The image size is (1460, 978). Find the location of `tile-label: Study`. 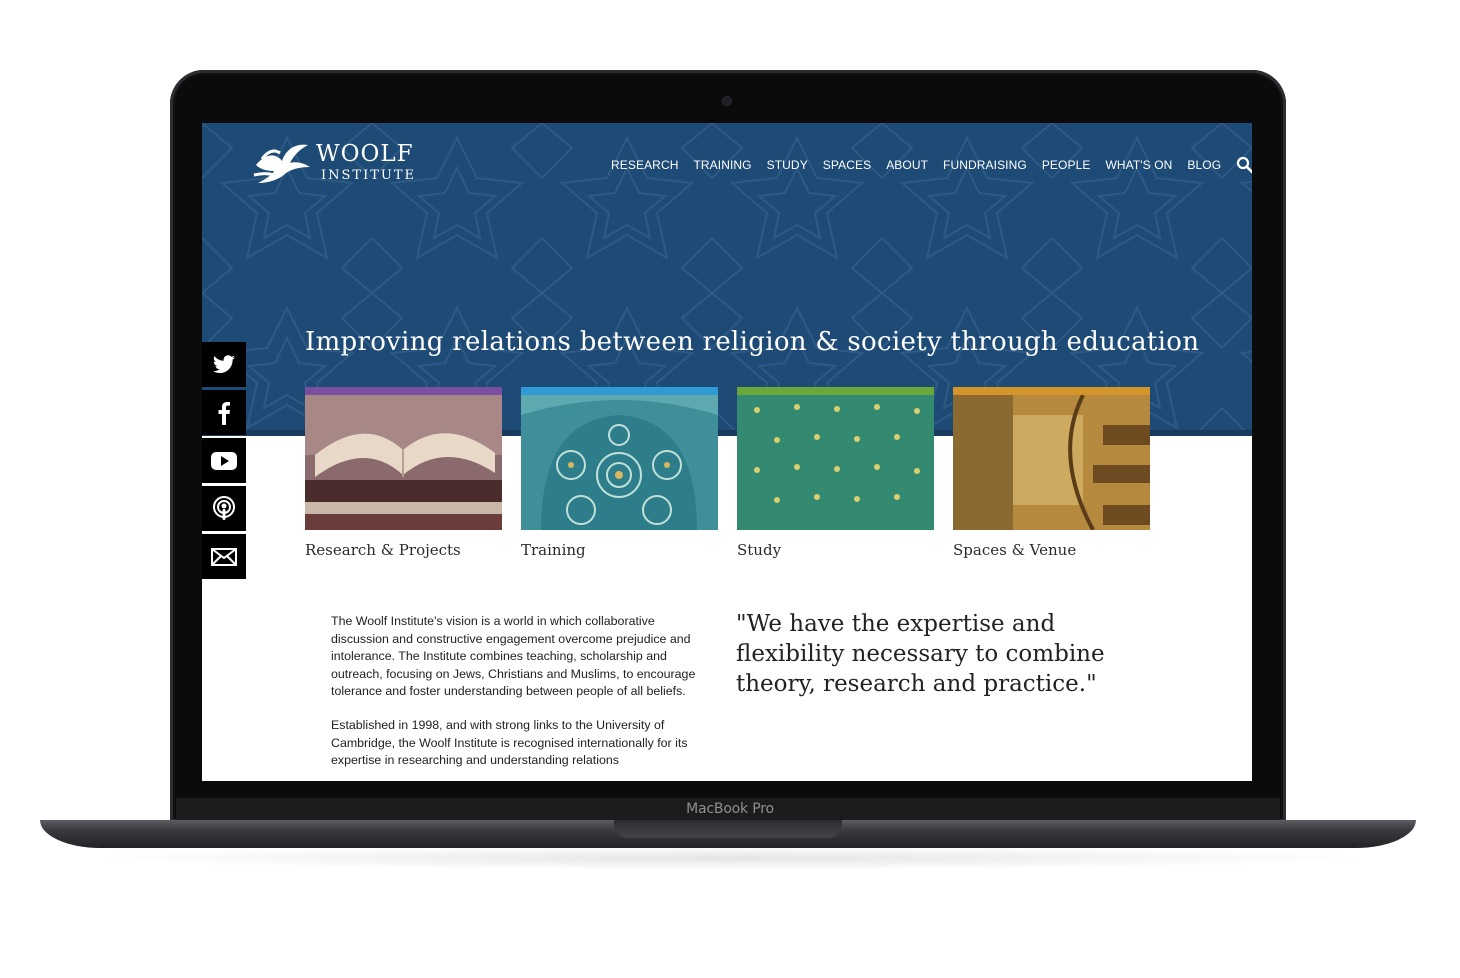

tile-label: Study is located at coordinates (759, 550).